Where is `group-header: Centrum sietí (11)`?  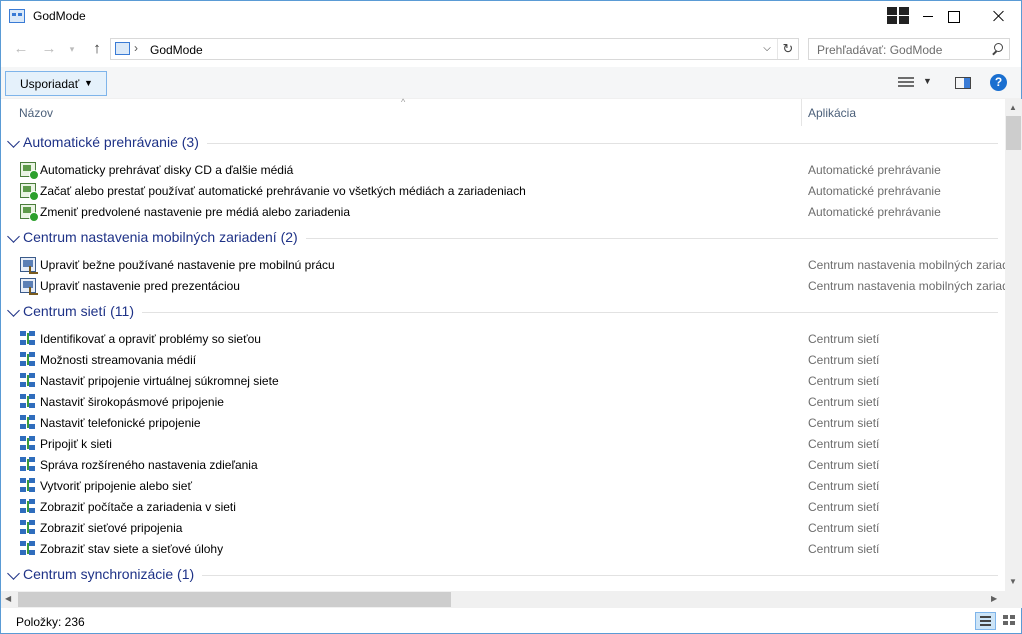
group-header: Centrum sietí (11) is located at coordinates (503, 313).